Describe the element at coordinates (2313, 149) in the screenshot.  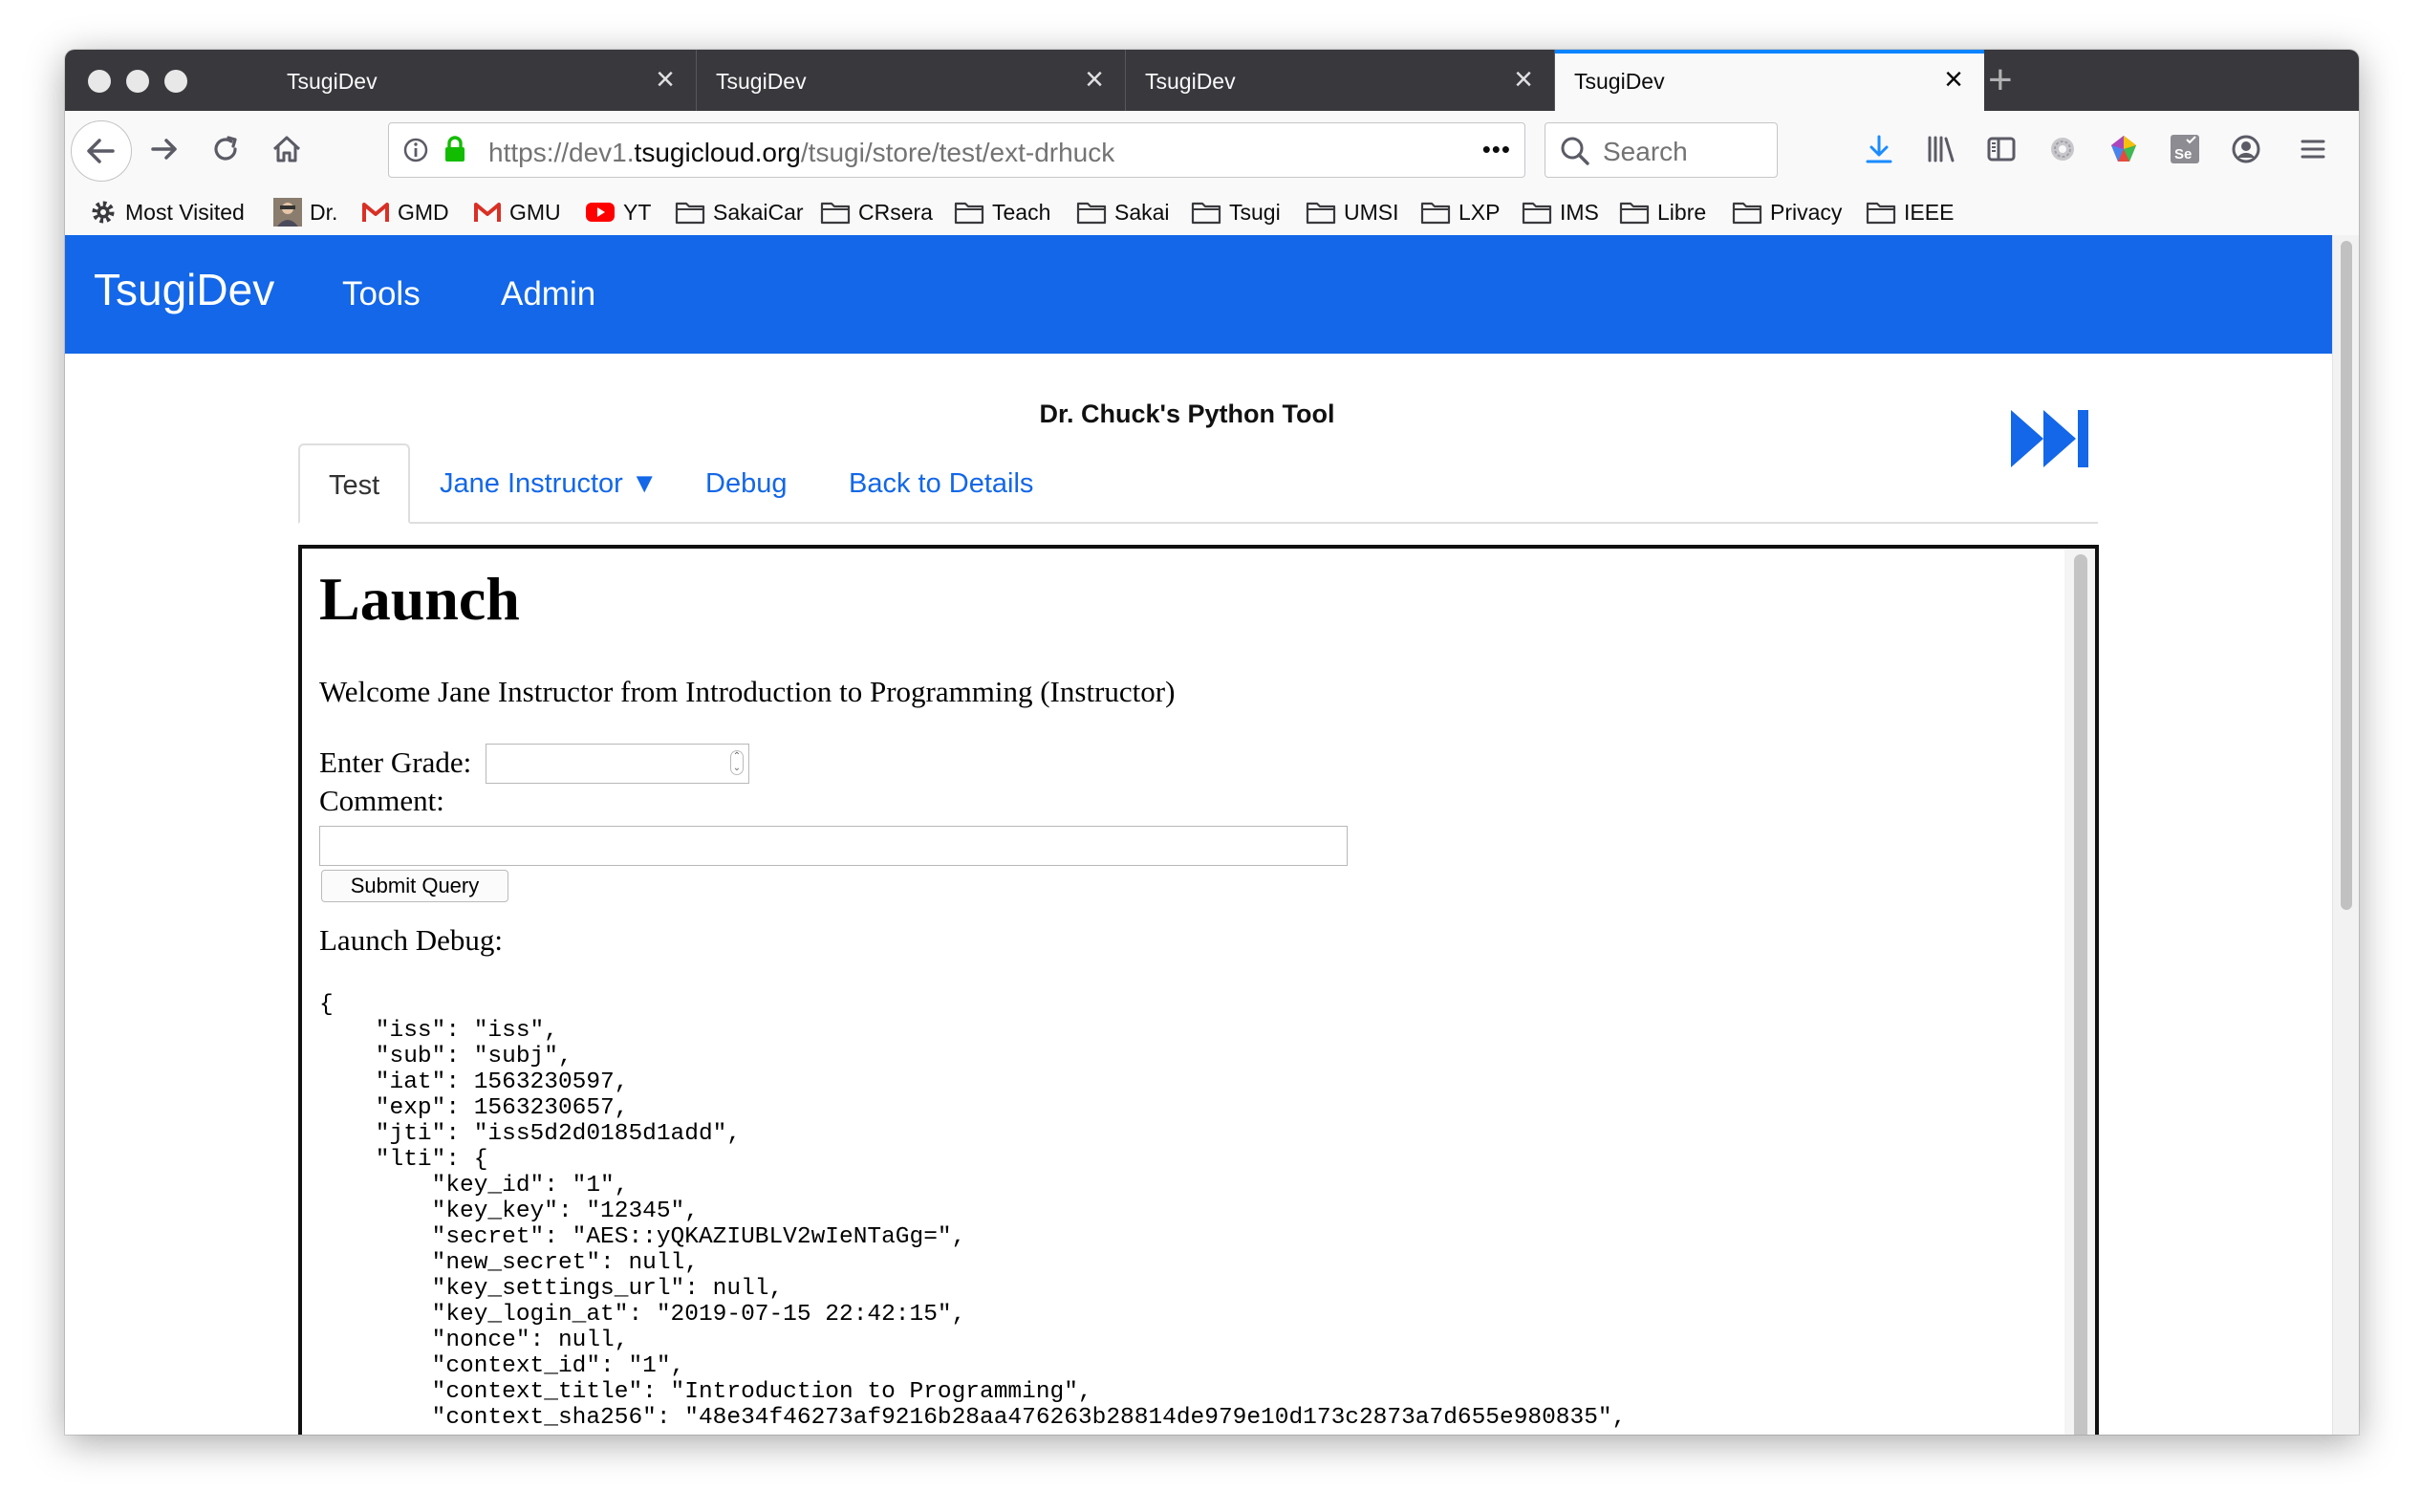
I see `hamburger-menu-icon` at that location.